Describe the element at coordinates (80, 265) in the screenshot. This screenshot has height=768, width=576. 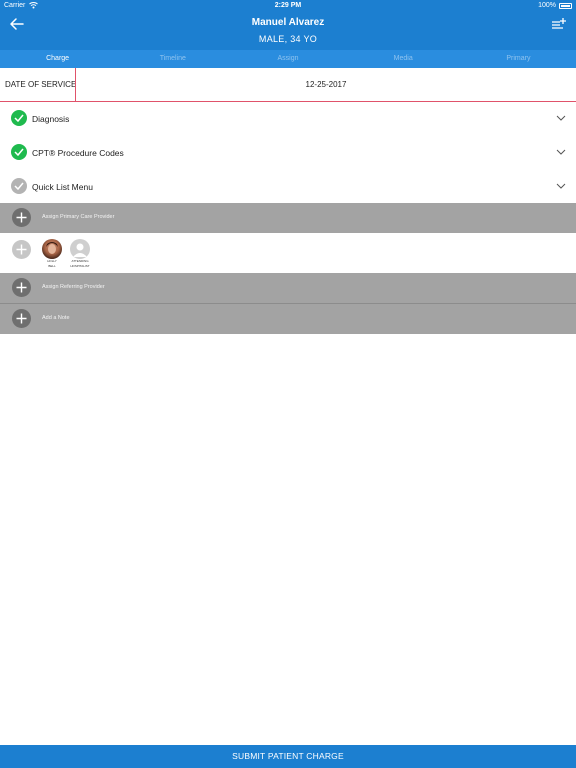
I see `provider-name-line2: HOSPITALIST` at that location.